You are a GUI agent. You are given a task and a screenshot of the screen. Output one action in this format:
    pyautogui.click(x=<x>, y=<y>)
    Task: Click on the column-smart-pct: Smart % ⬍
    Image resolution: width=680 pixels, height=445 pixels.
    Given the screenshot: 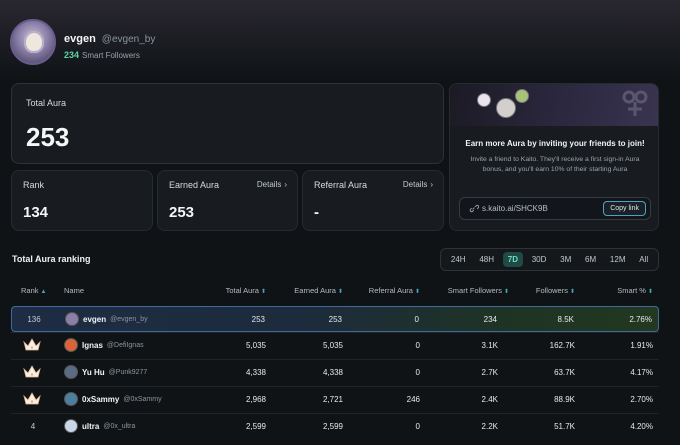 What is the action you would take?
    pyautogui.click(x=635, y=290)
    